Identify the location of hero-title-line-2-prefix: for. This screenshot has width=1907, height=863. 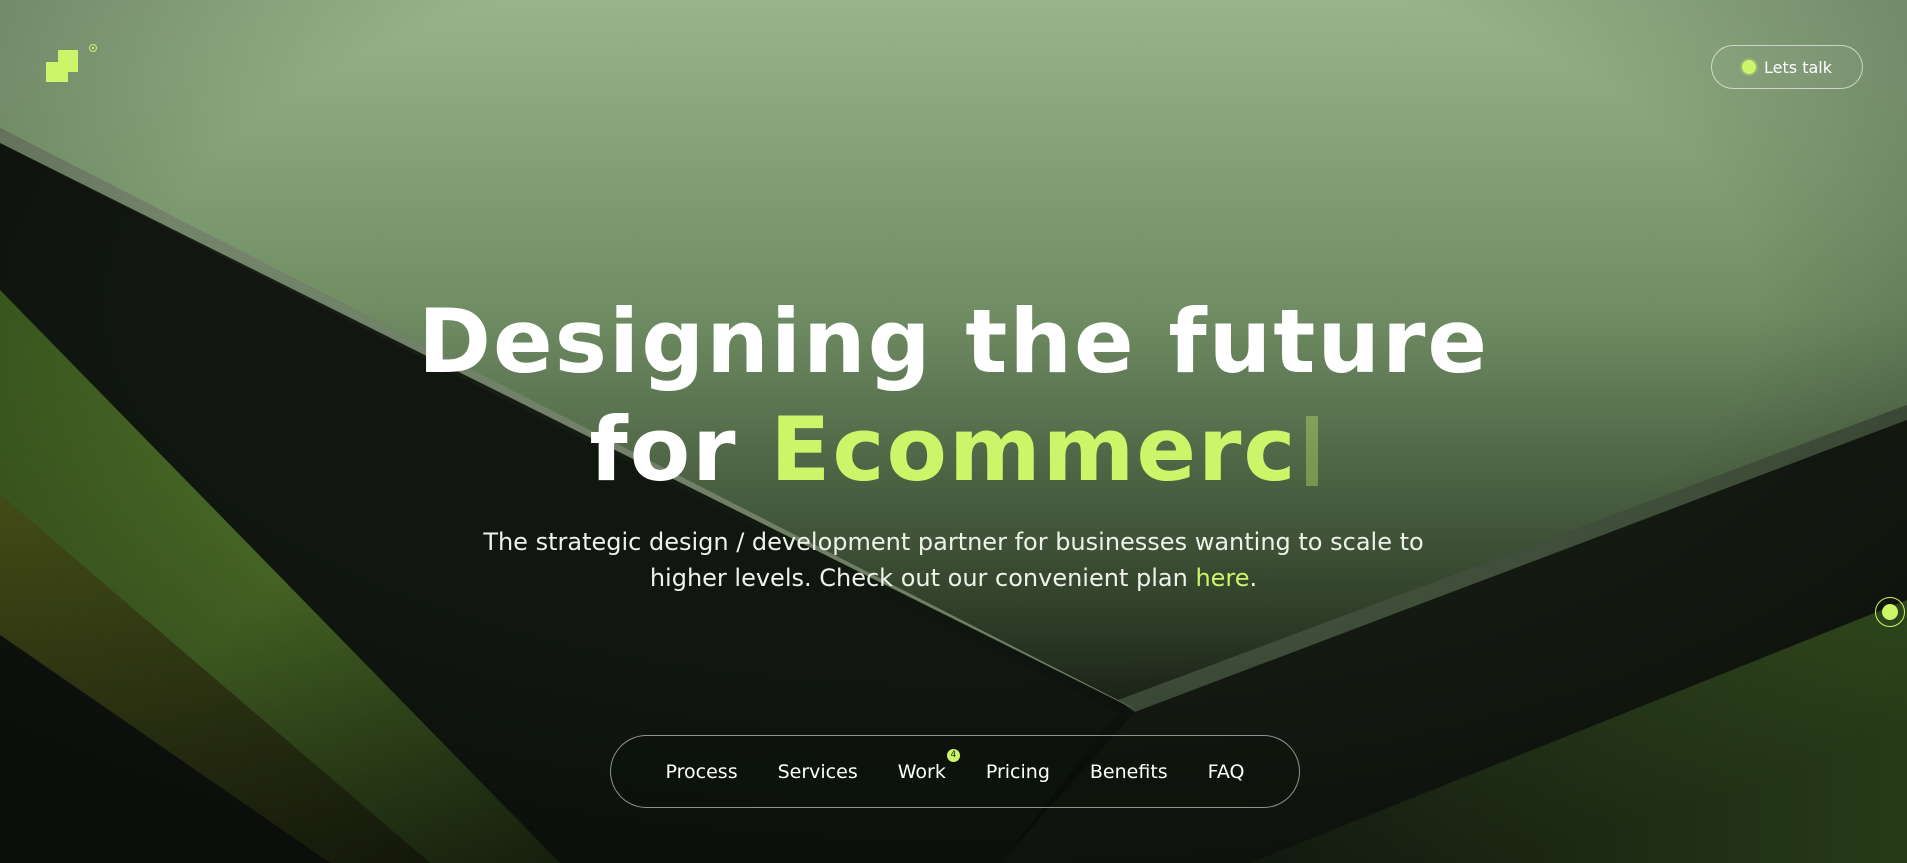
(680, 449).